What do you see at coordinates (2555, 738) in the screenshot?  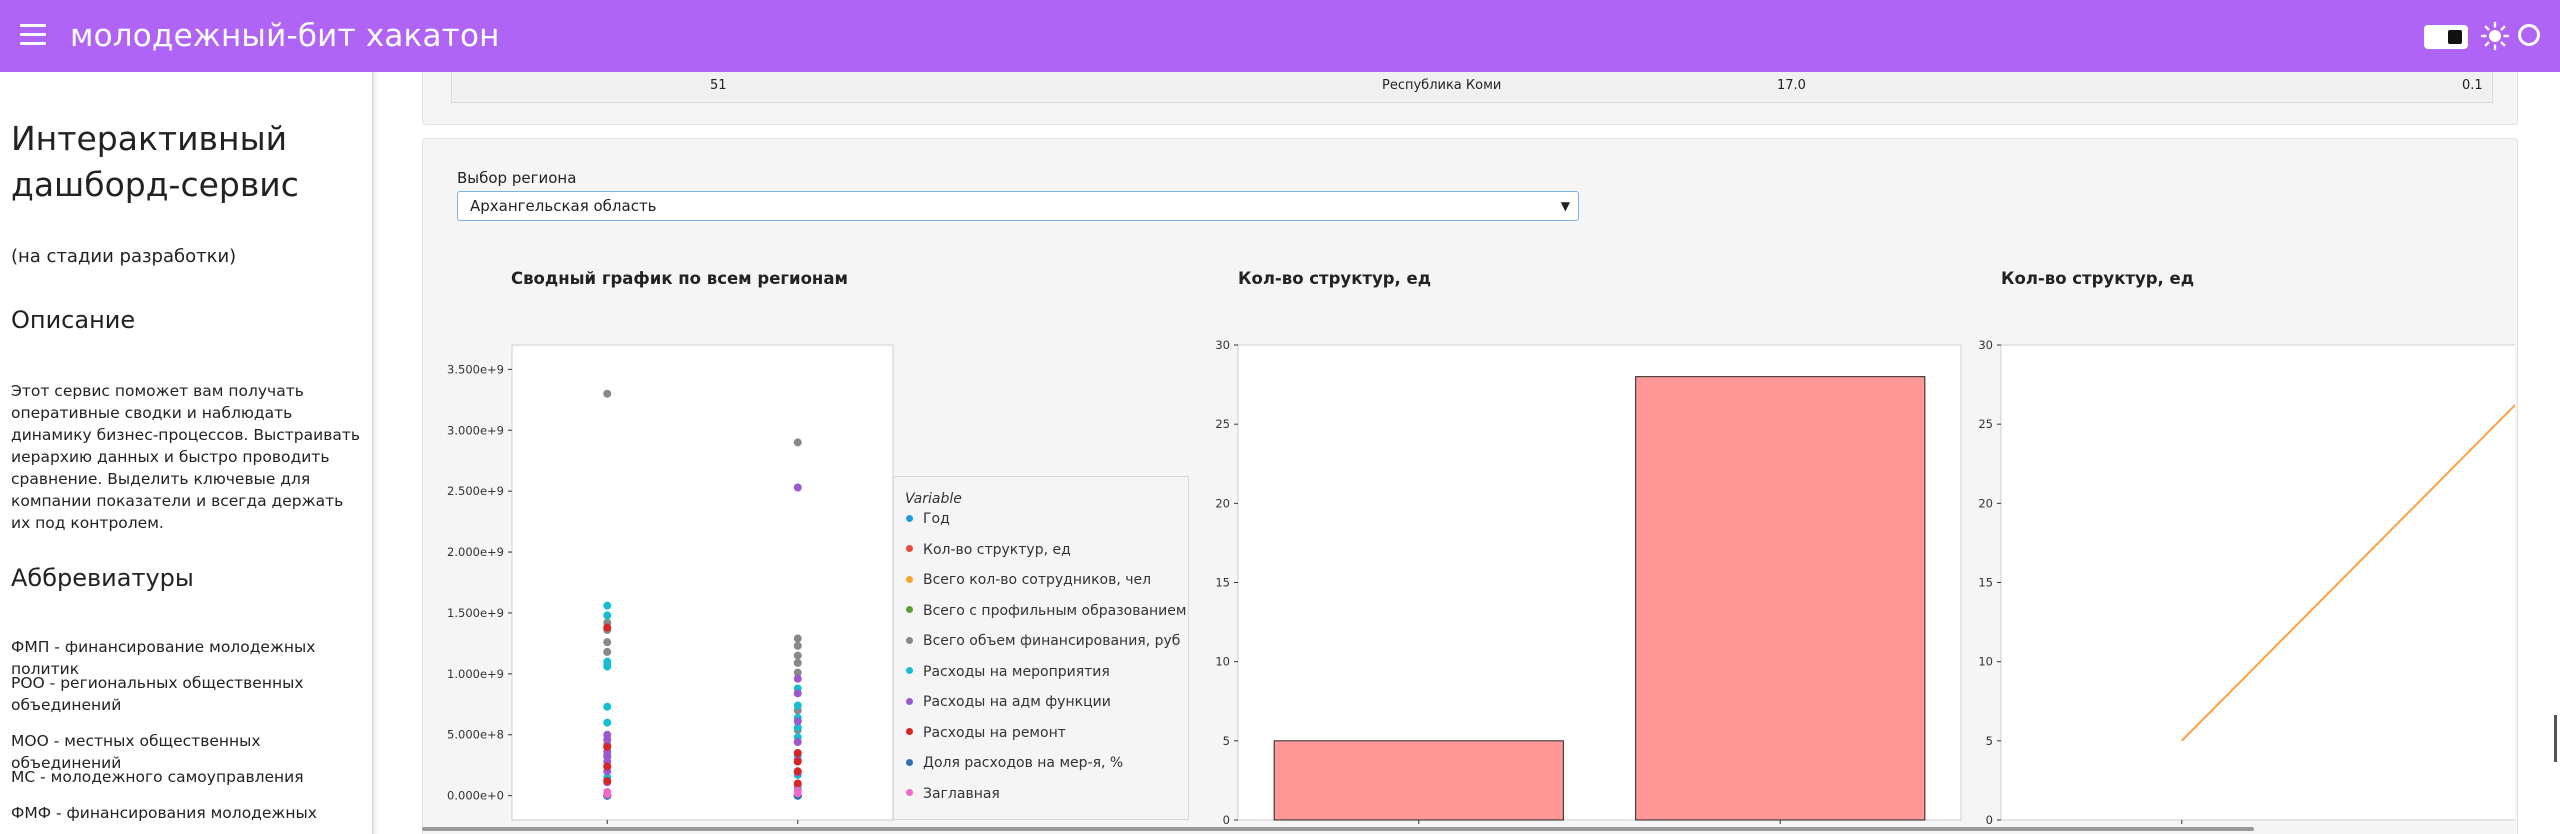 I see `vertical-scrollbar` at bounding box center [2555, 738].